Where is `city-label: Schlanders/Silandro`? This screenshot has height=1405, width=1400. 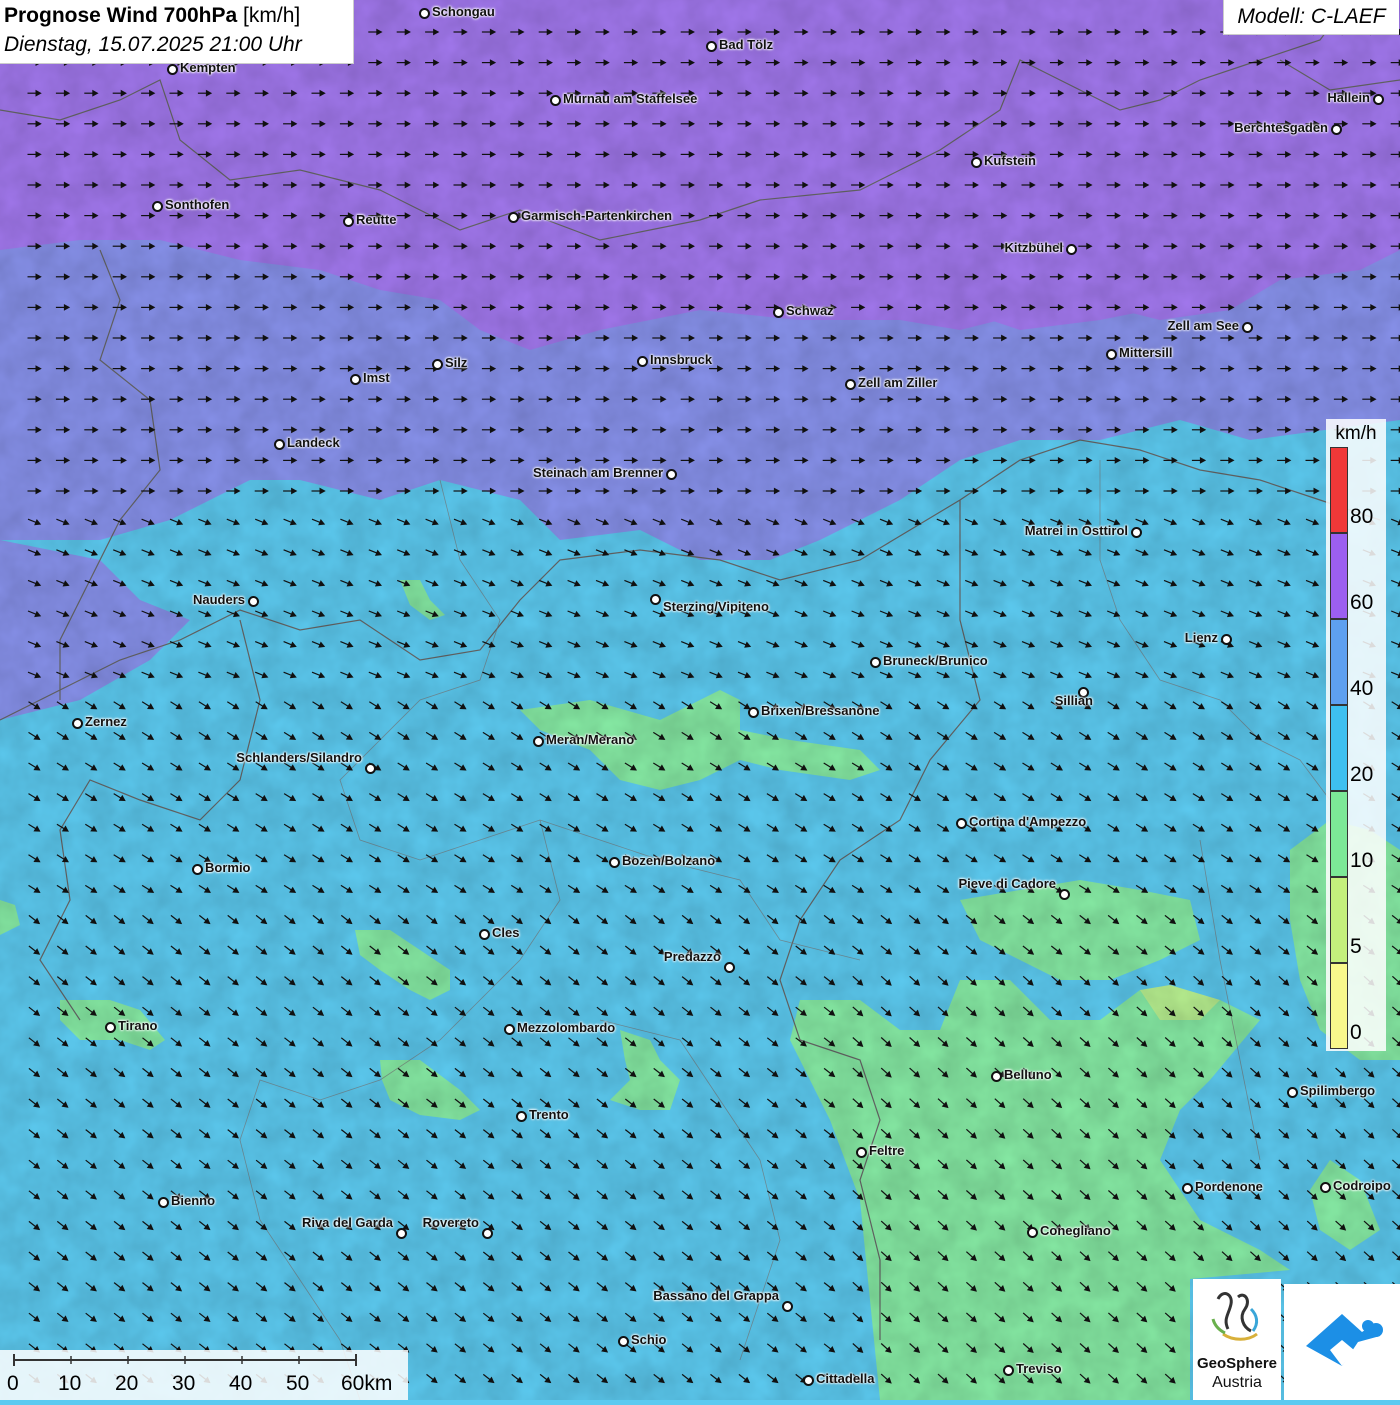
city-label: Schlanders/Silandro is located at coordinates (299, 758).